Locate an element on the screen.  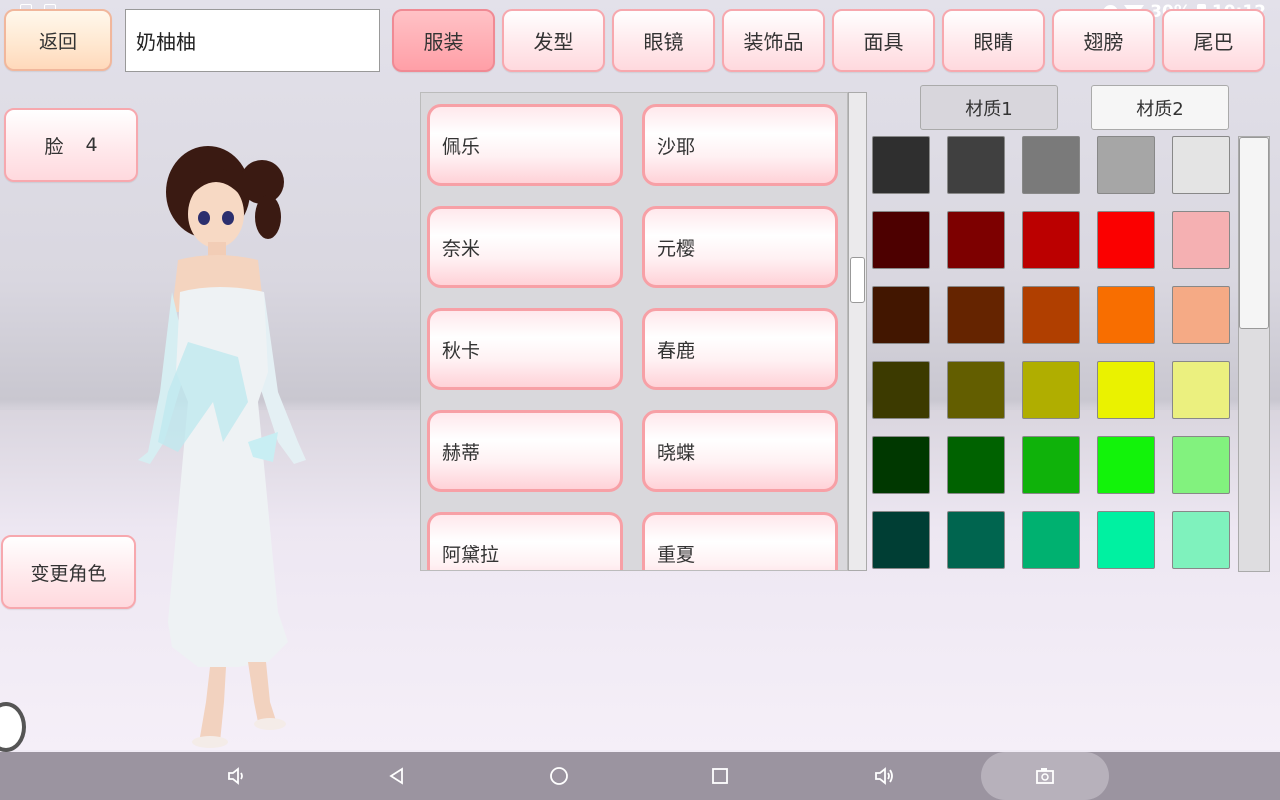
color-scrollbar is located at coordinates (1254, 354).